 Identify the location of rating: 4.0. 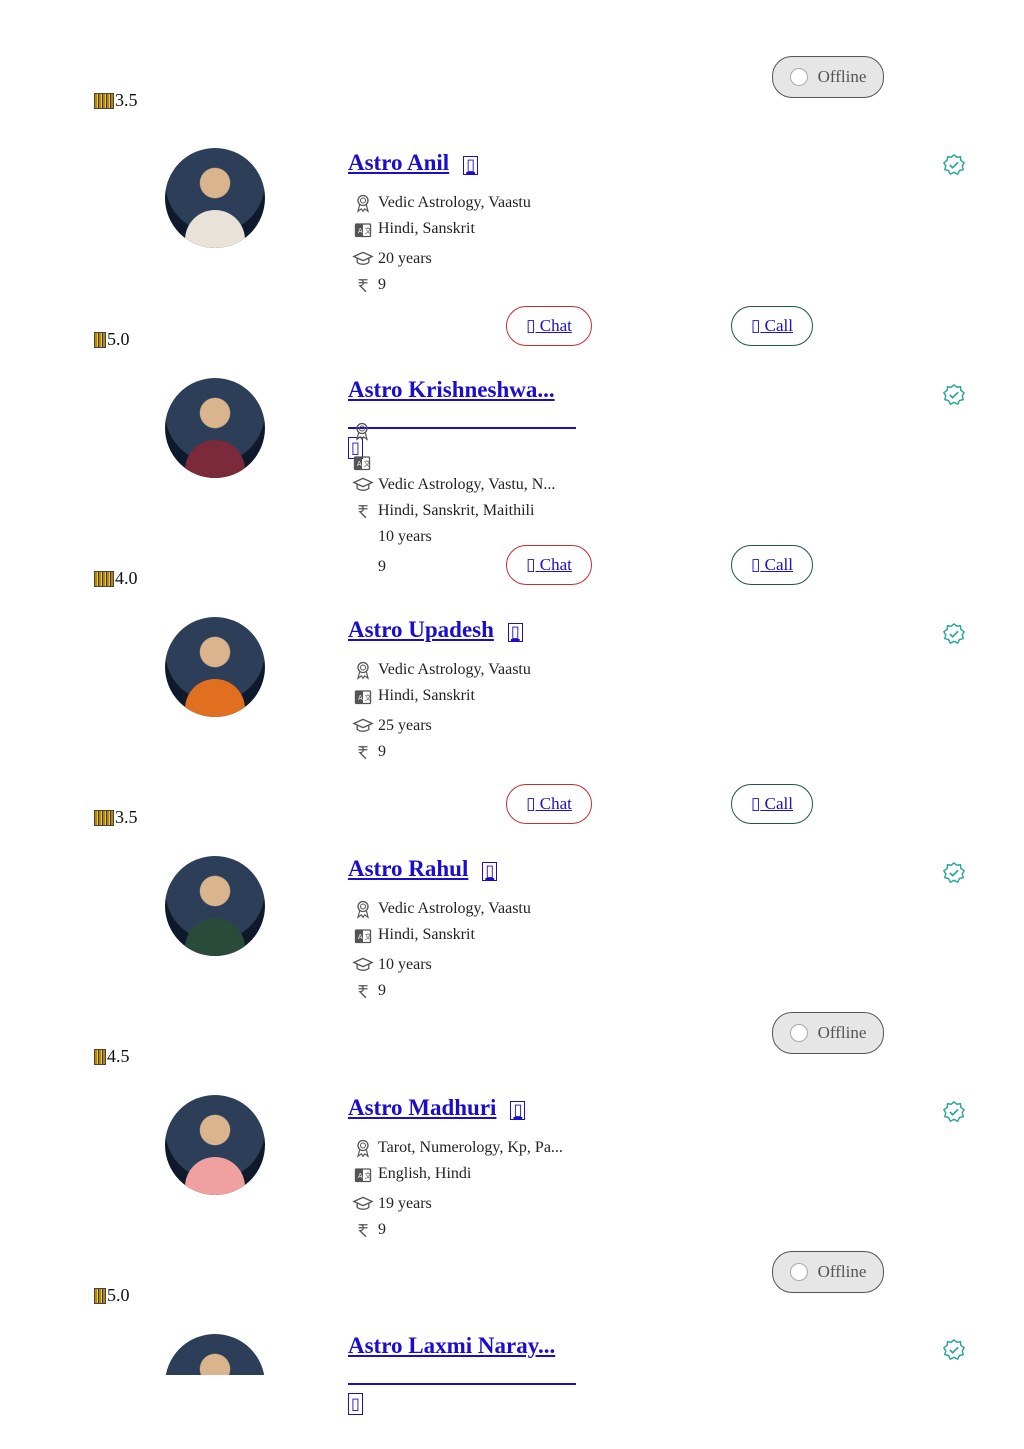
(116, 578).